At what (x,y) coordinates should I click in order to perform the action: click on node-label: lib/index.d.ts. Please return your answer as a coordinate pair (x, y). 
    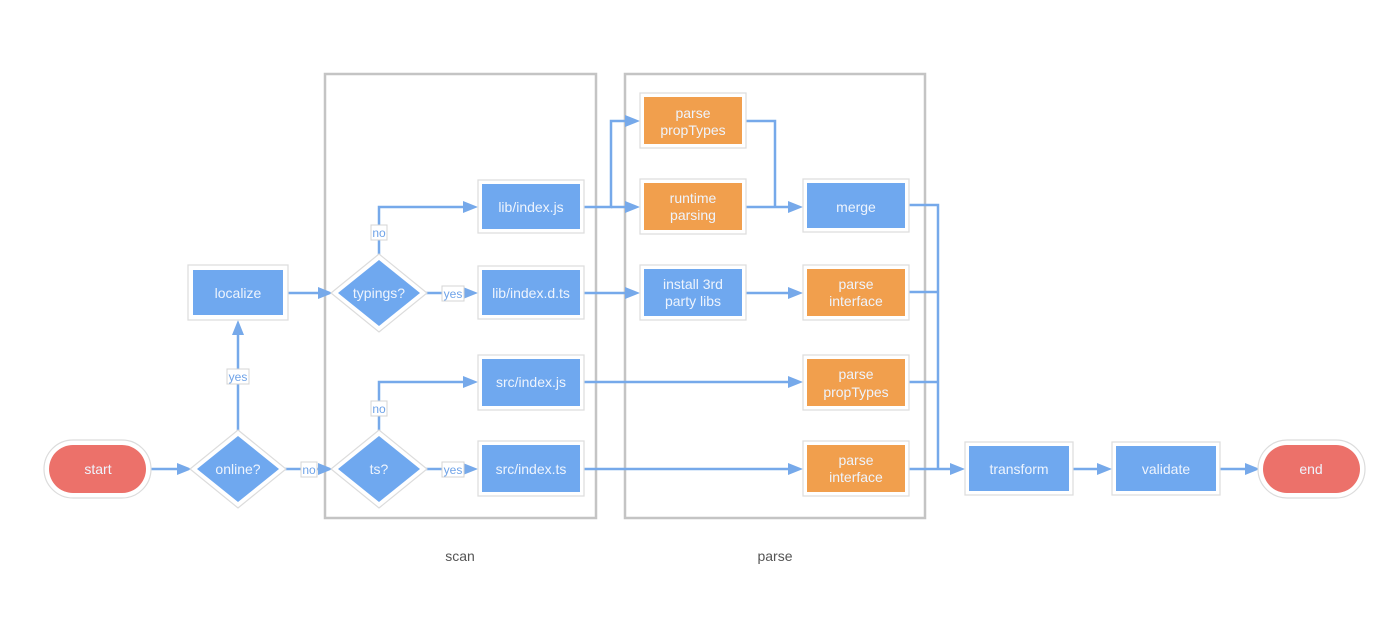
    Looking at the image, I should click on (531, 293).